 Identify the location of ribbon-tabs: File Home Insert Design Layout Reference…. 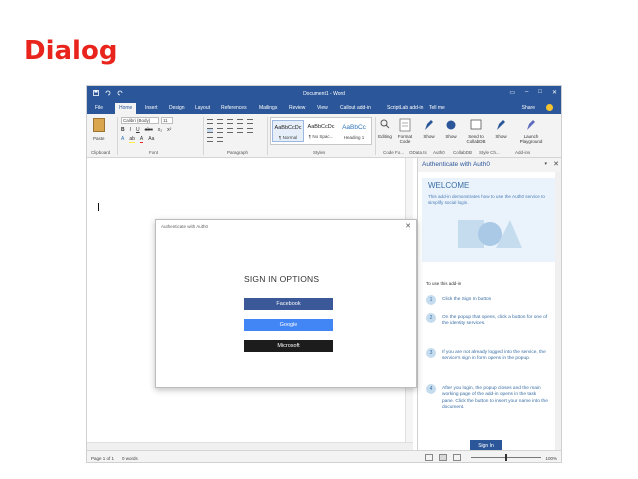
(324, 108).